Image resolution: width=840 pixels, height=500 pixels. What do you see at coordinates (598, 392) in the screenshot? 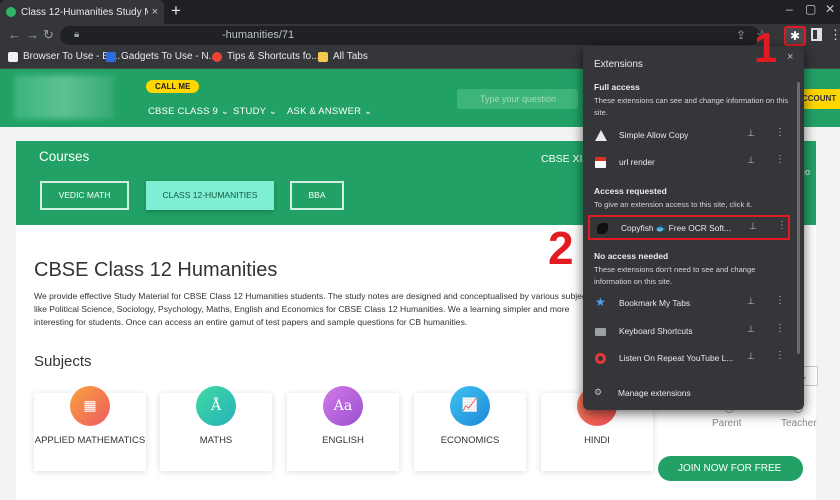
I see `gear-icon: ⚙` at bounding box center [598, 392].